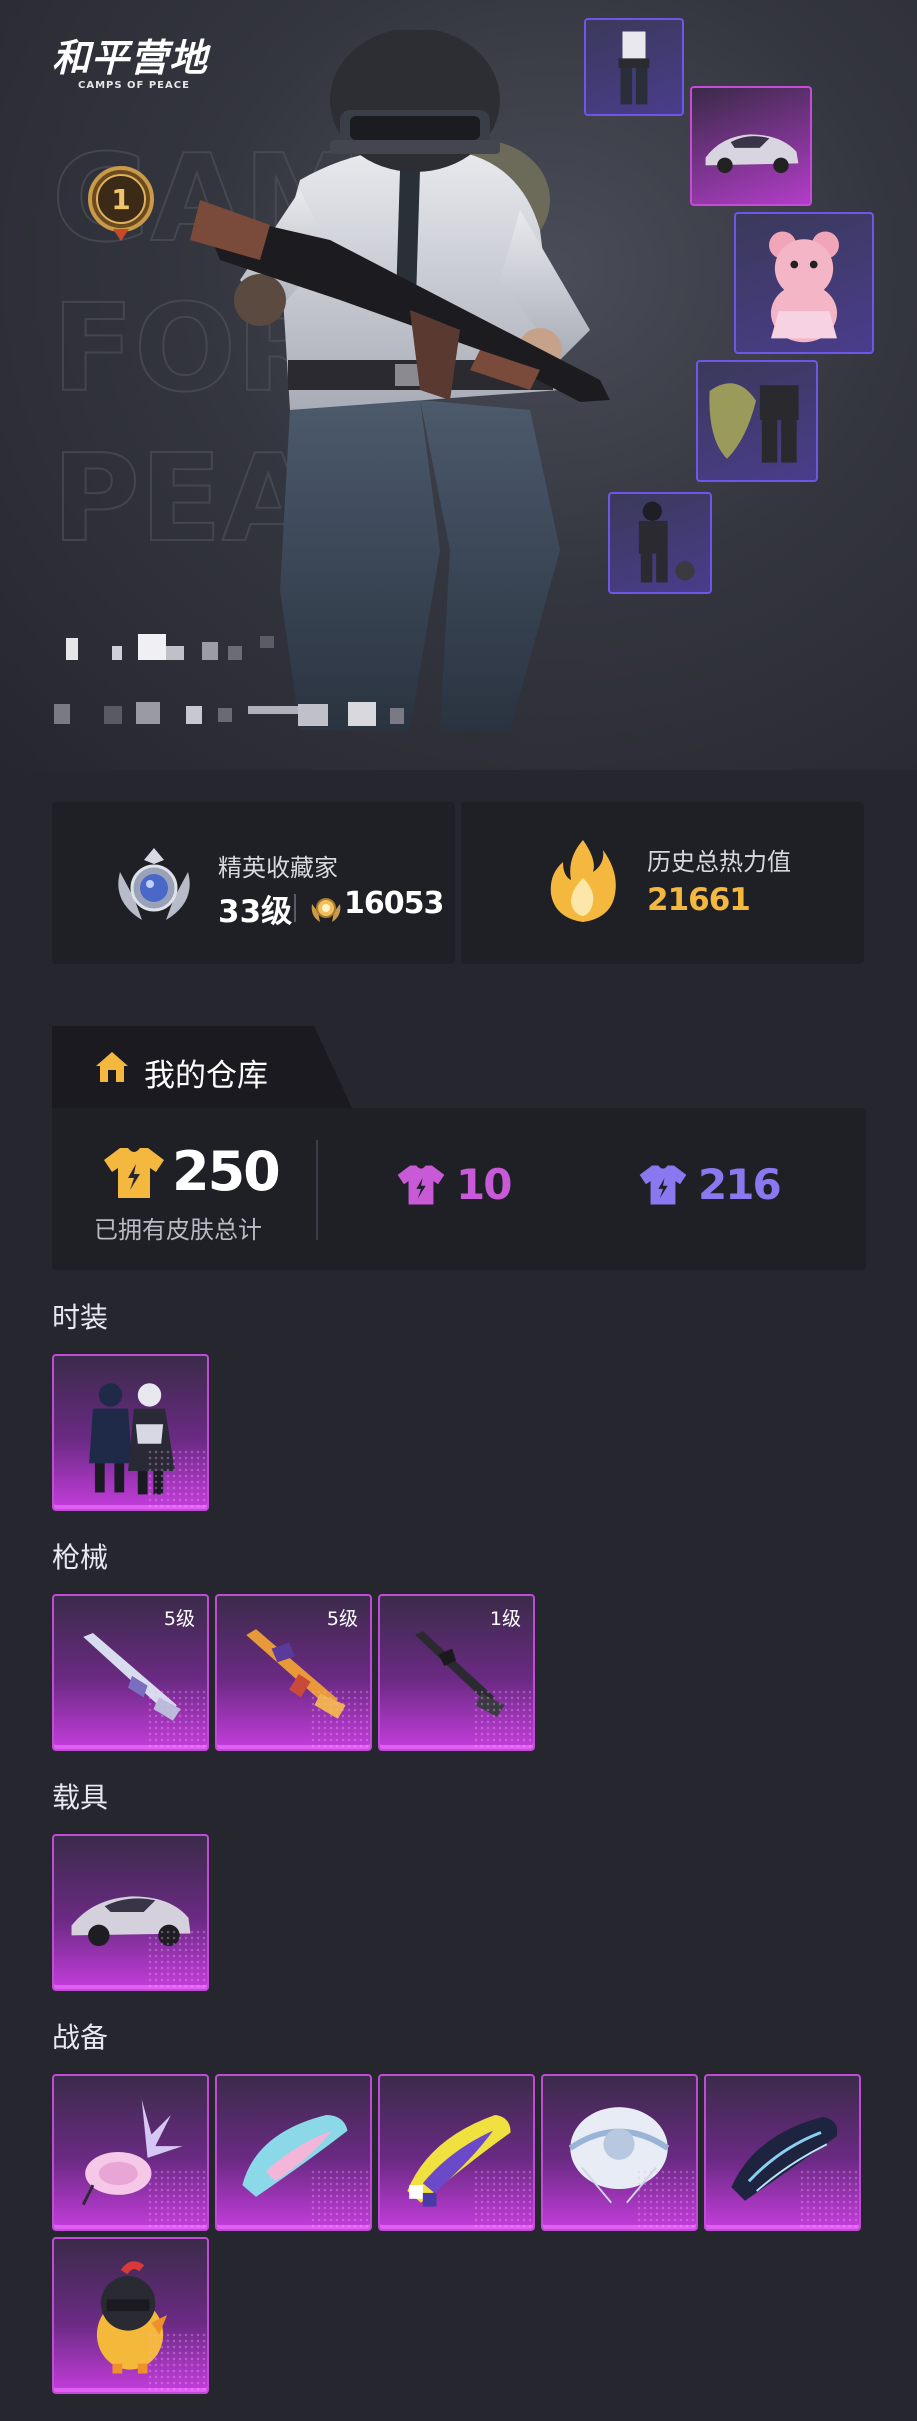 Image resolution: width=917 pixels, height=2421 pixels. I want to click on heat-value: 21661, so click(699, 900).